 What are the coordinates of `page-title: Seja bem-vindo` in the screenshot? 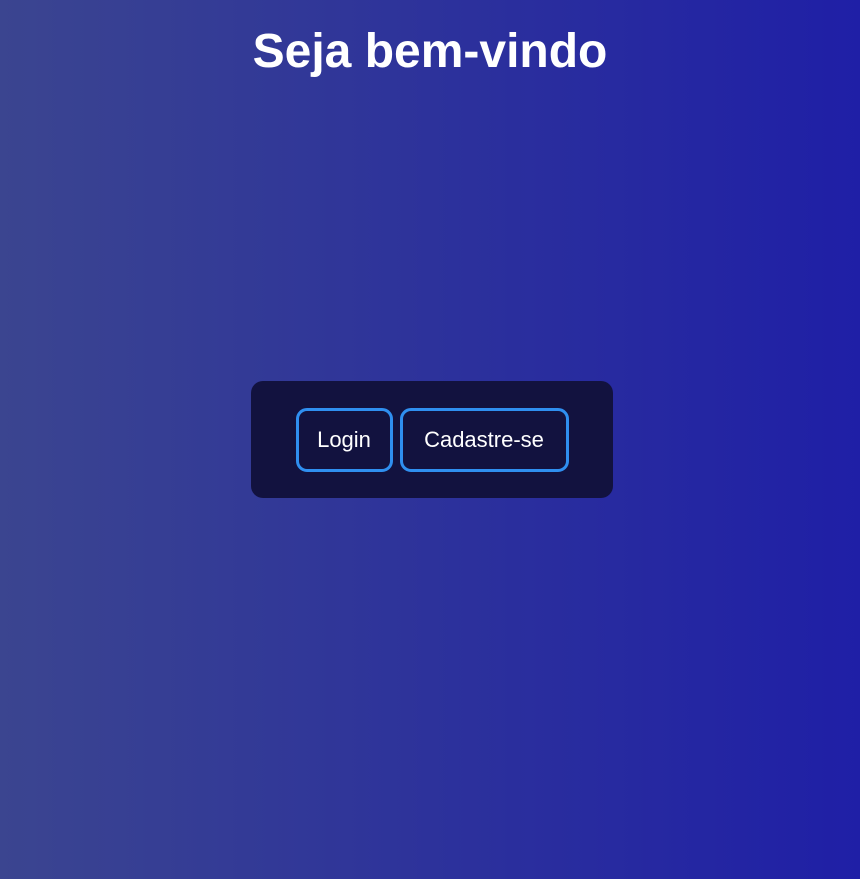 It's located at (430, 51).